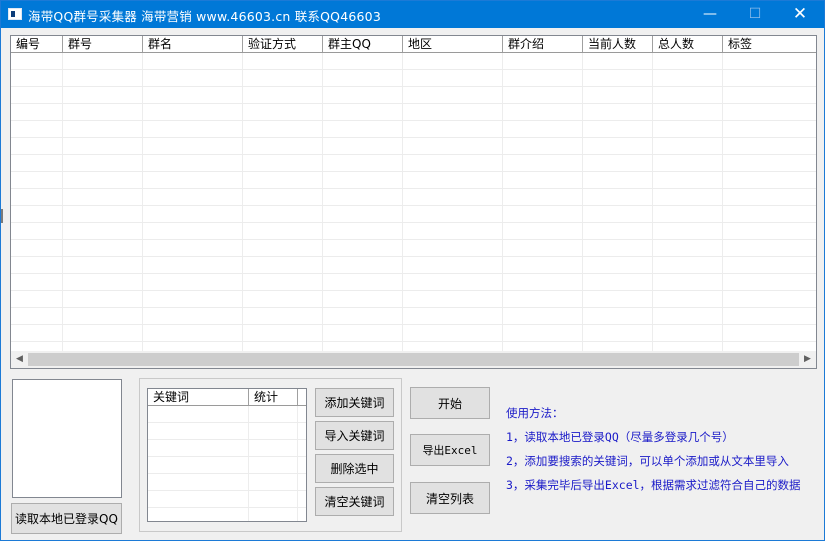  I want to click on logged-in-qq-list, so click(67, 438).